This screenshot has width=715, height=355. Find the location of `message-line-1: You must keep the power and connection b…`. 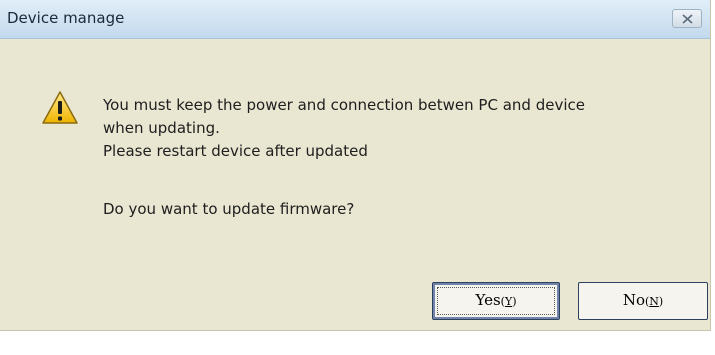

message-line-1: You must keep the power and connection b… is located at coordinates (344, 105).